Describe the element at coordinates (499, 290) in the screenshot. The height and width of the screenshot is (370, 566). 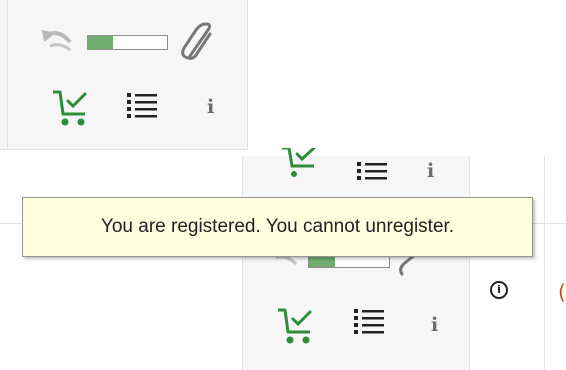
I see `info-circle-icon: i` at that location.